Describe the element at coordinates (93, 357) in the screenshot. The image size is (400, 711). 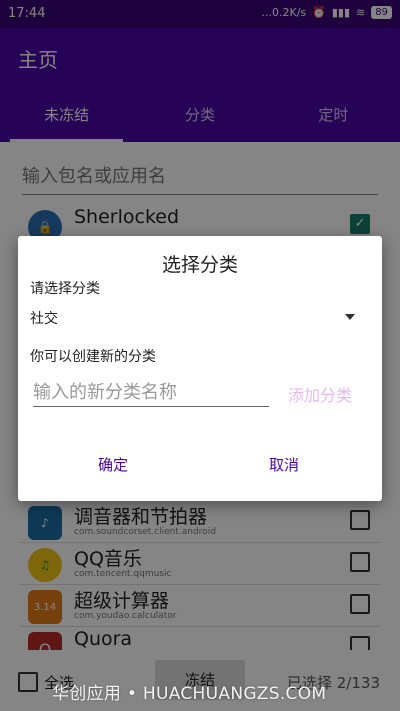
I see `create-category-label: 你可以创建新的分类` at that location.